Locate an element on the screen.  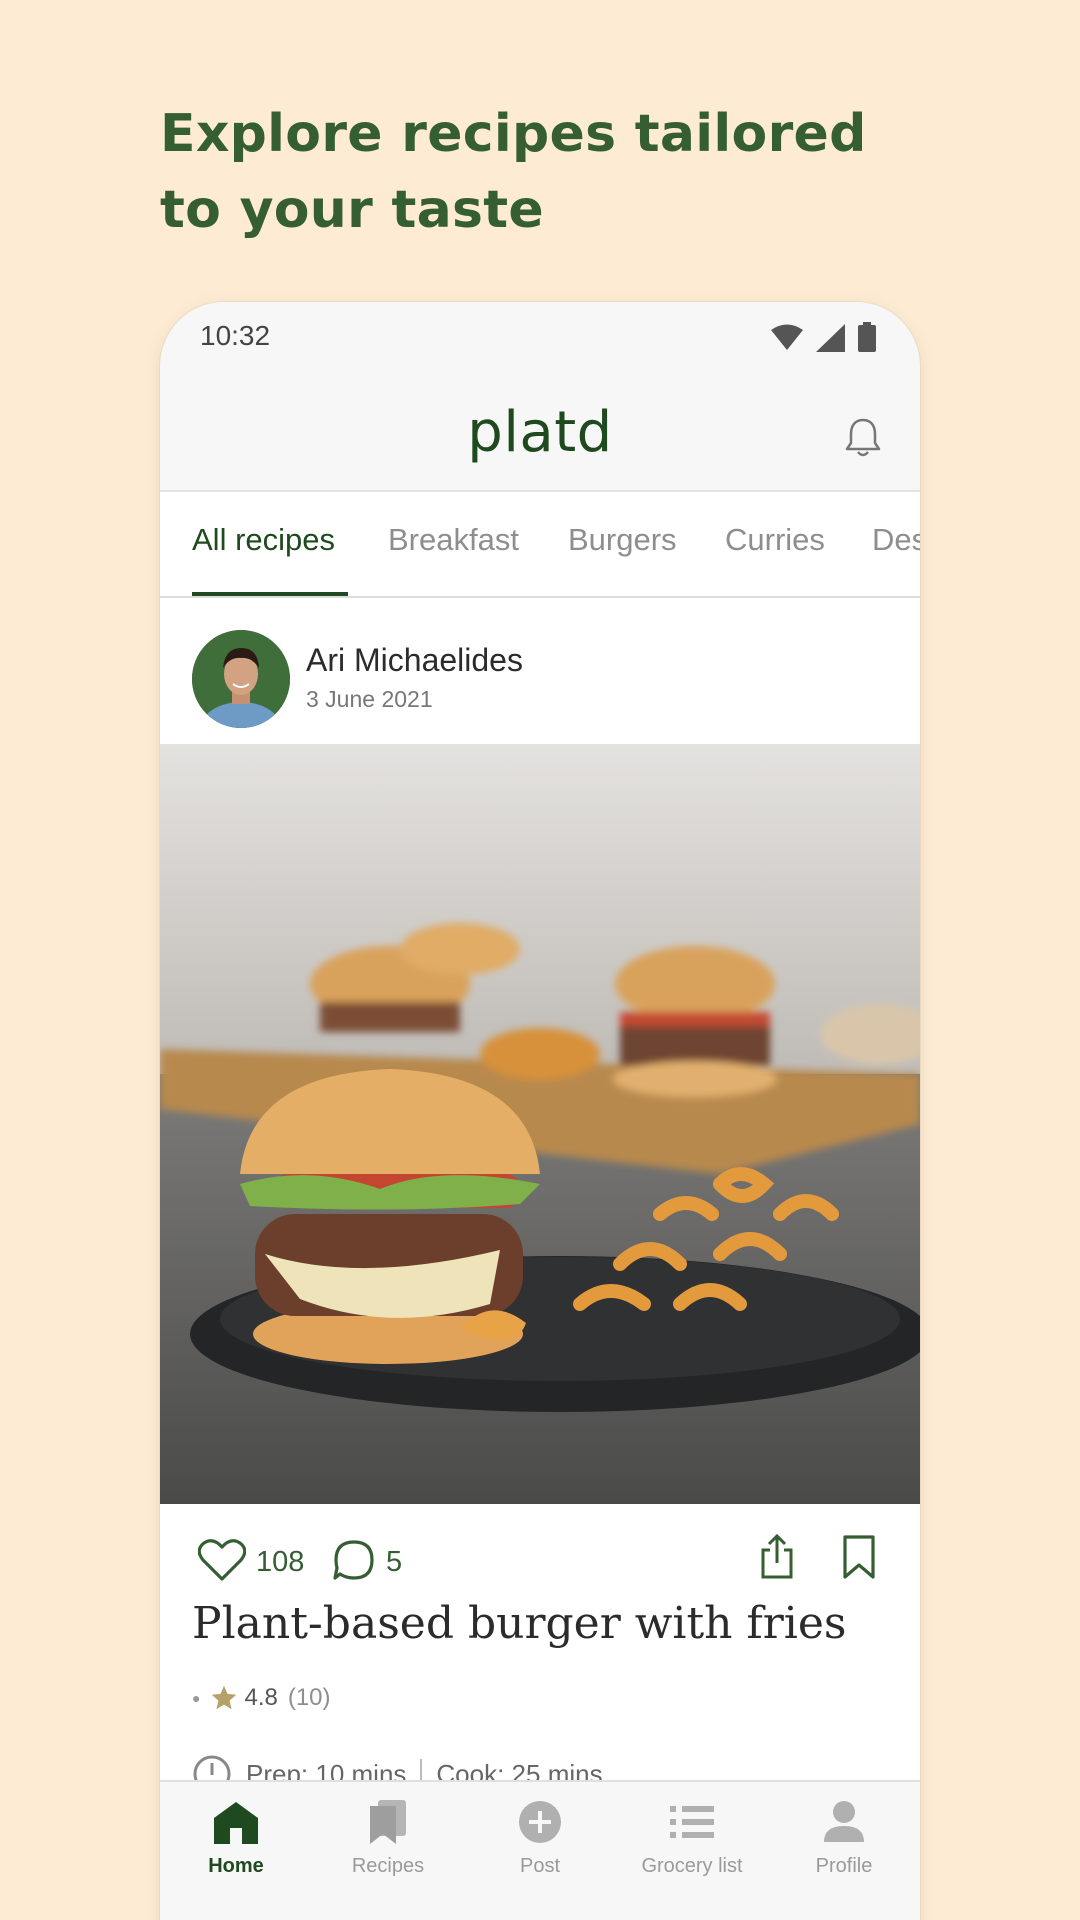
rating-count: (10) is located at coordinates (309, 1697).